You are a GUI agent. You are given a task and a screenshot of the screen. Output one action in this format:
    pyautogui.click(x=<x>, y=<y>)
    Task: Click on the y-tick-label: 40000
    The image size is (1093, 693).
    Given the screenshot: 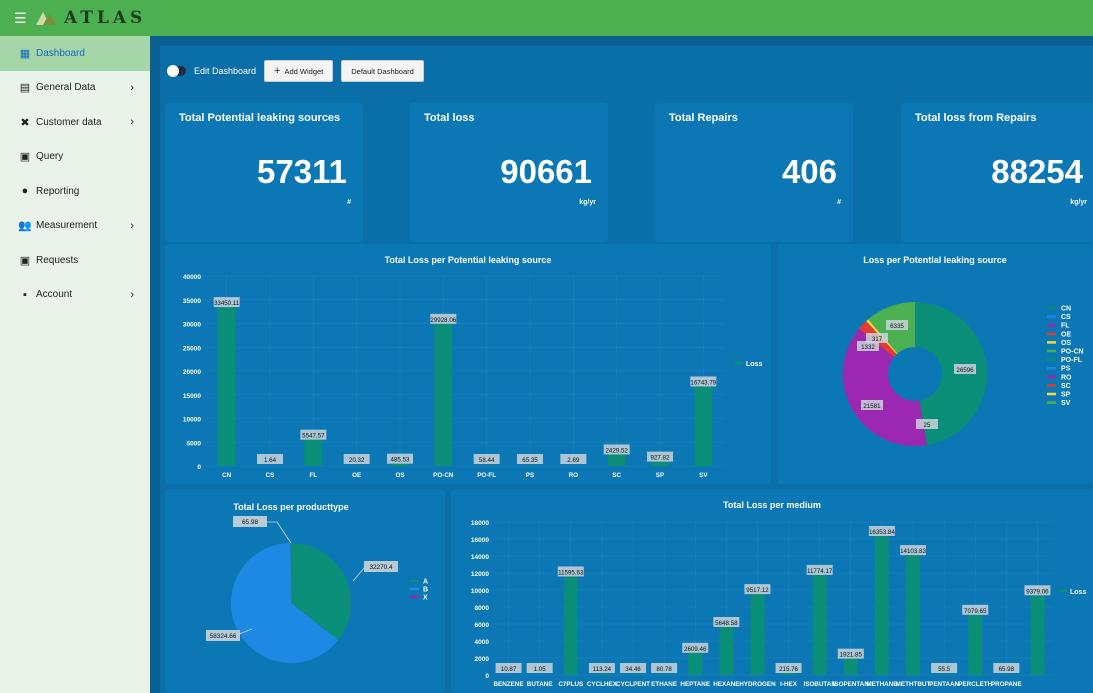 What is the action you would take?
    pyautogui.click(x=192, y=277)
    